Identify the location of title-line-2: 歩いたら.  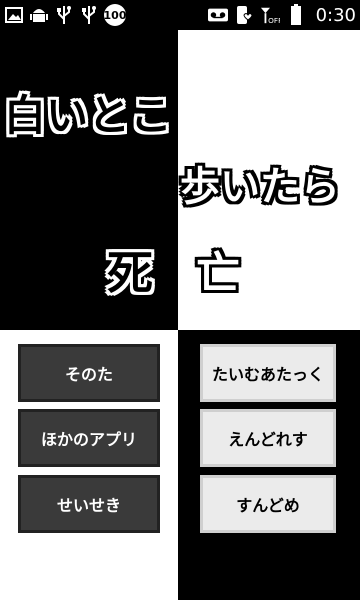
(260, 187).